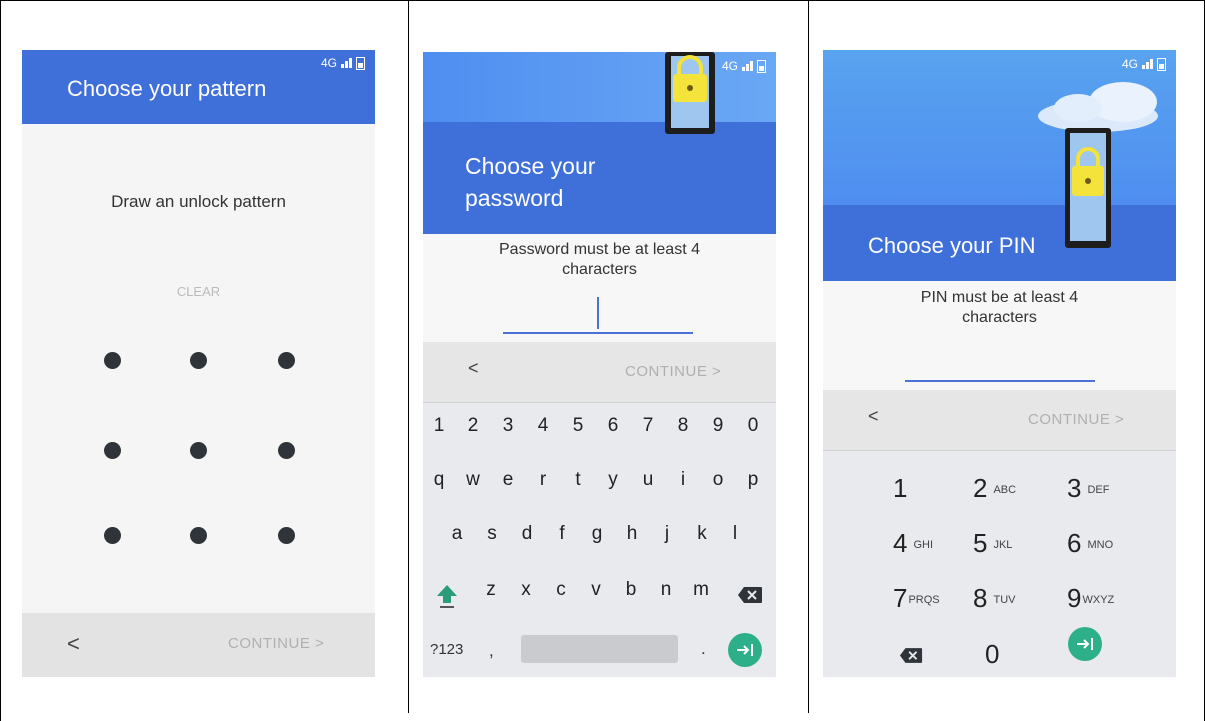 The height and width of the screenshot is (721, 1205). What do you see at coordinates (952, 245) in the screenshot?
I see `page-title: Choose your PIN` at bounding box center [952, 245].